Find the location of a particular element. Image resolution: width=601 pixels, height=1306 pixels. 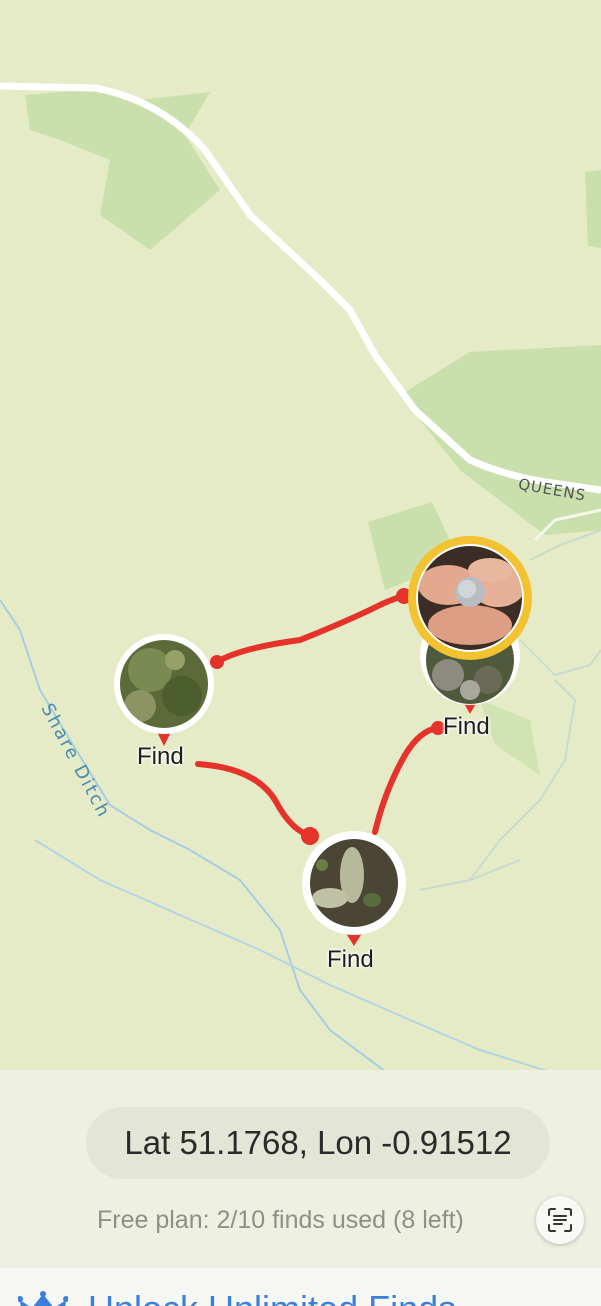

coordinates-pill: Lat 51.1768, Lon -0.91512 is located at coordinates (318, 1143).